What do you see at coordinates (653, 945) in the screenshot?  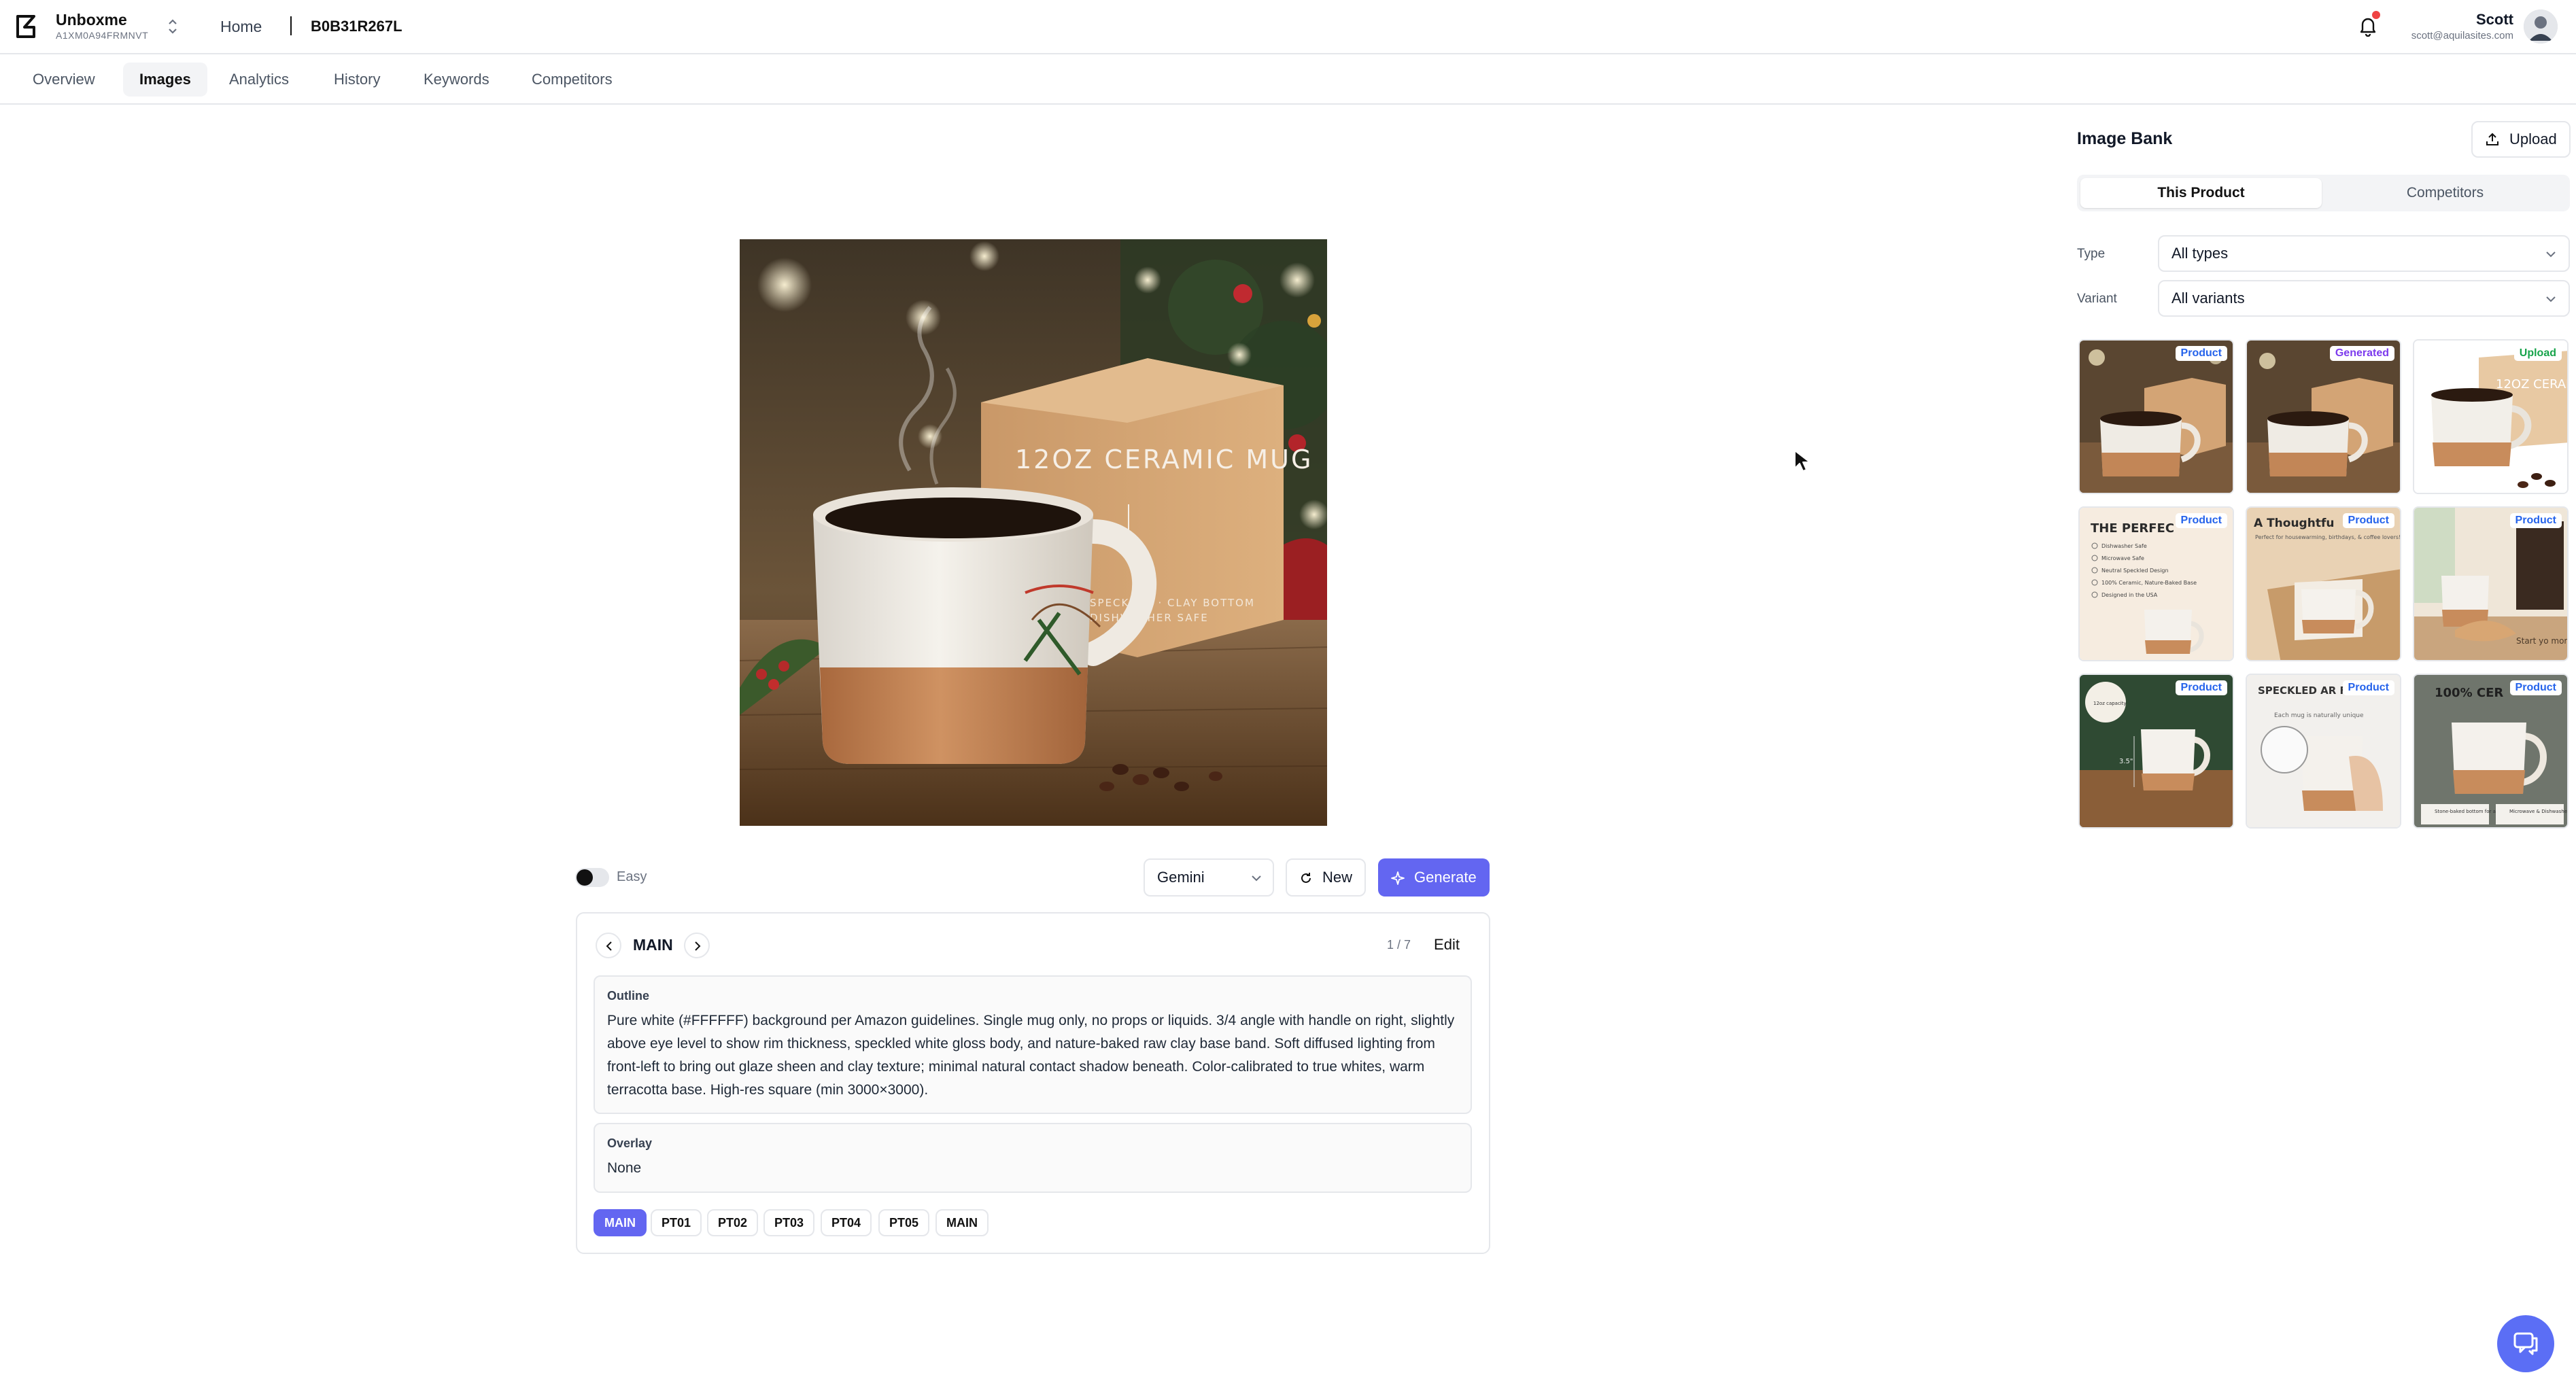 I see `slot-title: MAIN` at bounding box center [653, 945].